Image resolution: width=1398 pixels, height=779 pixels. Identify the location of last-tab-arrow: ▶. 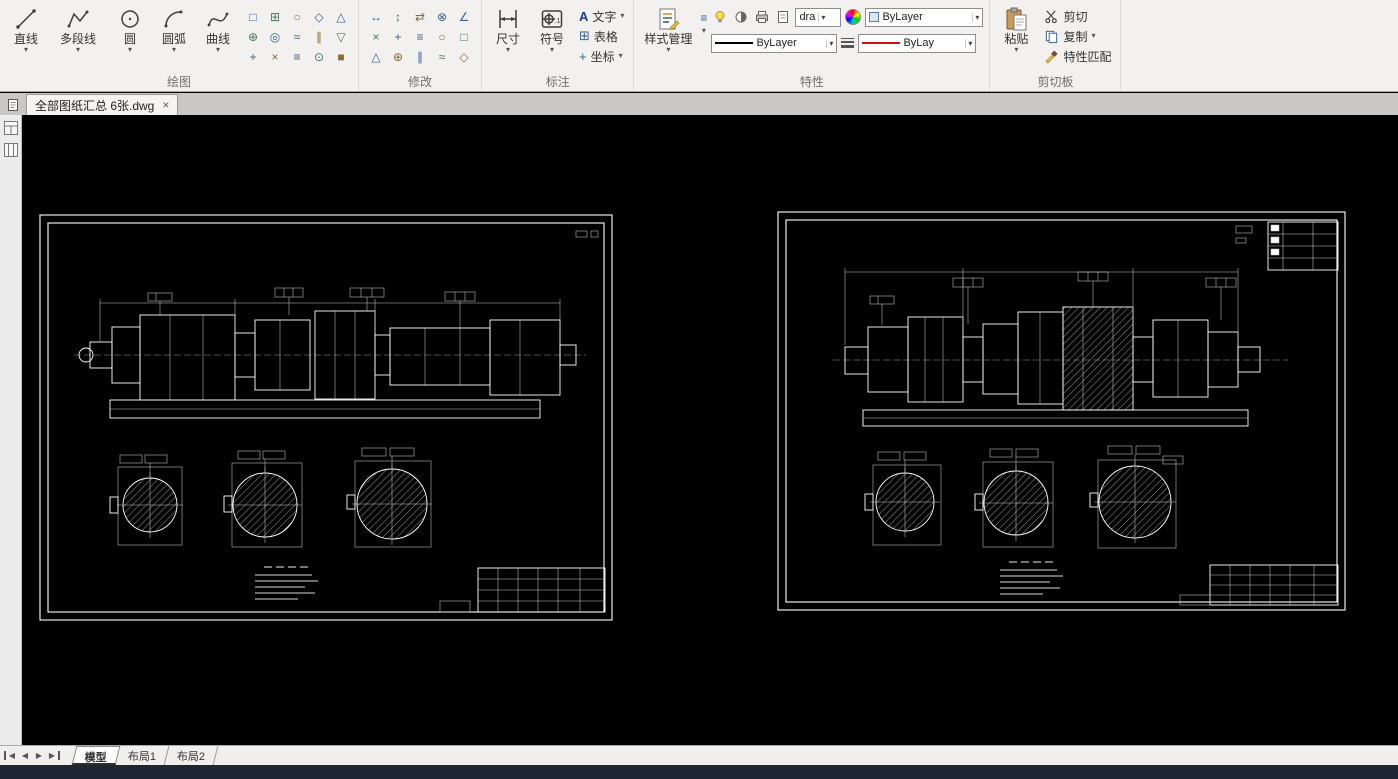
(53, 755).